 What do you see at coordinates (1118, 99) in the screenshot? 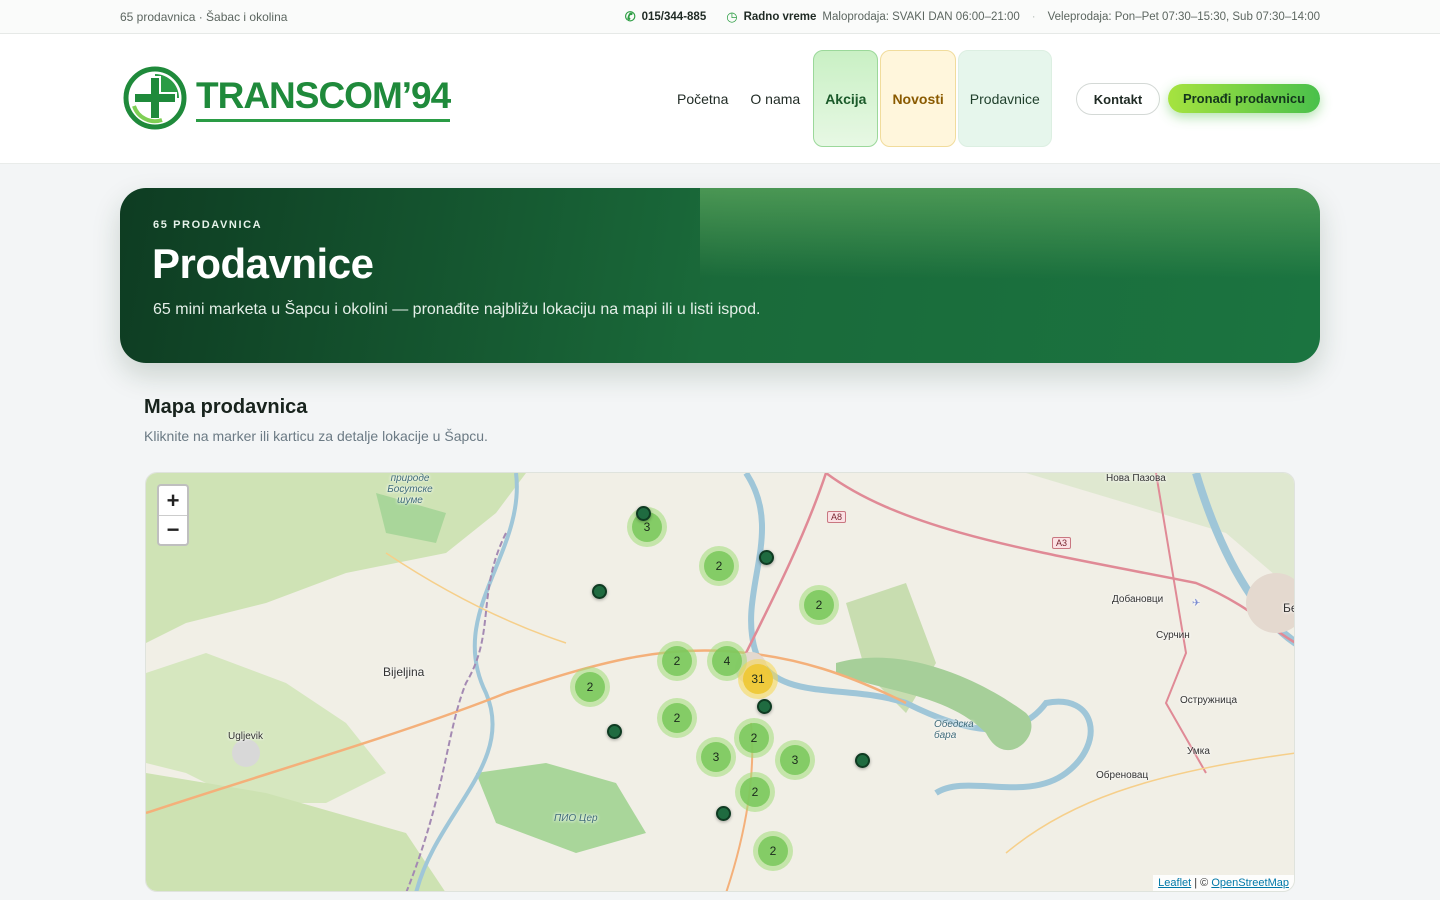
I see `contact-button: Kontakt` at bounding box center [1118, 99].